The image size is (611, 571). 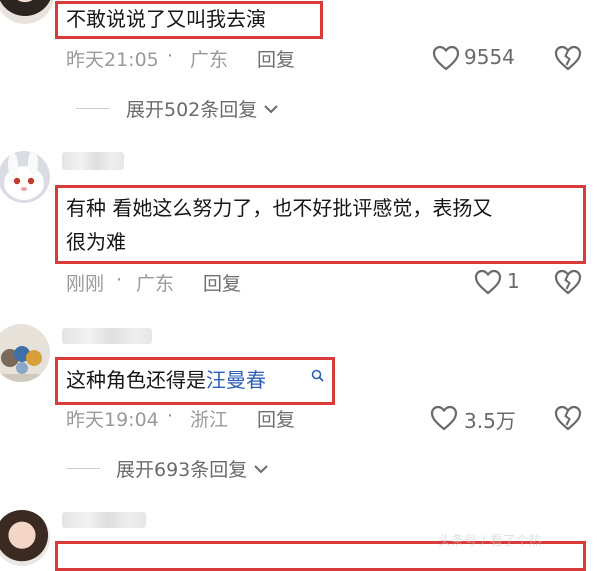 What do you see at coordinates (489, 57) in the screenshot?
I see `like-count: 9554` at bounding box center [489, 57].